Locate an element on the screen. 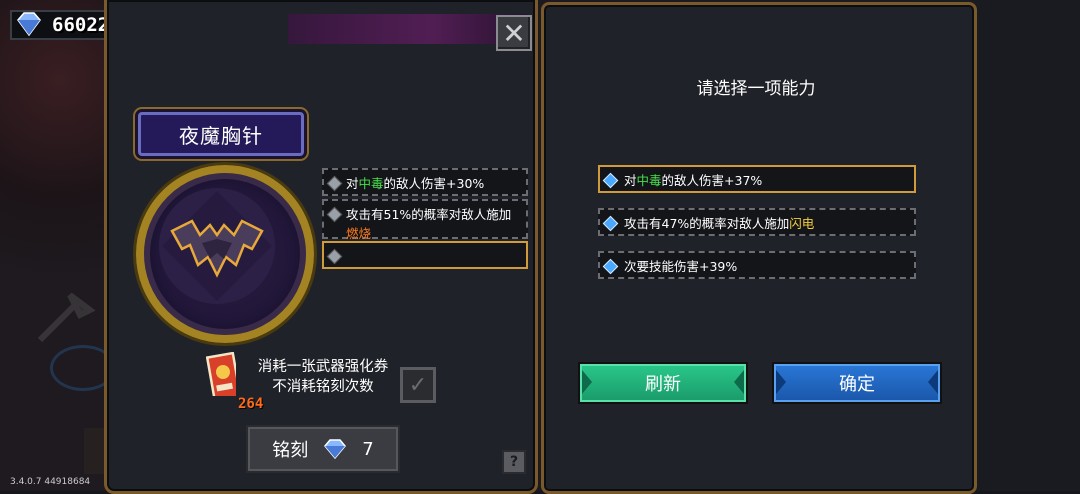 The height and width of the screenshot is (494, 1080). item-name: 夜魔胸针 is located at coordinates (221, 135).